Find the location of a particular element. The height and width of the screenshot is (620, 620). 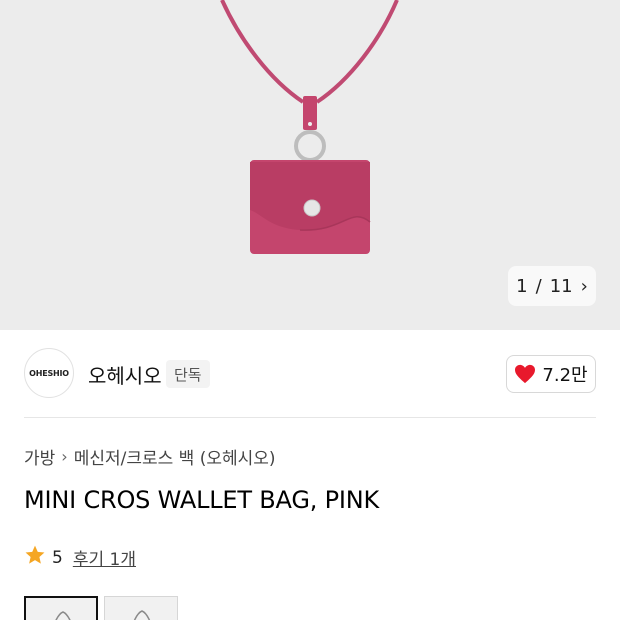

like-count: 7.2만 is located at coordinates (565, 375).